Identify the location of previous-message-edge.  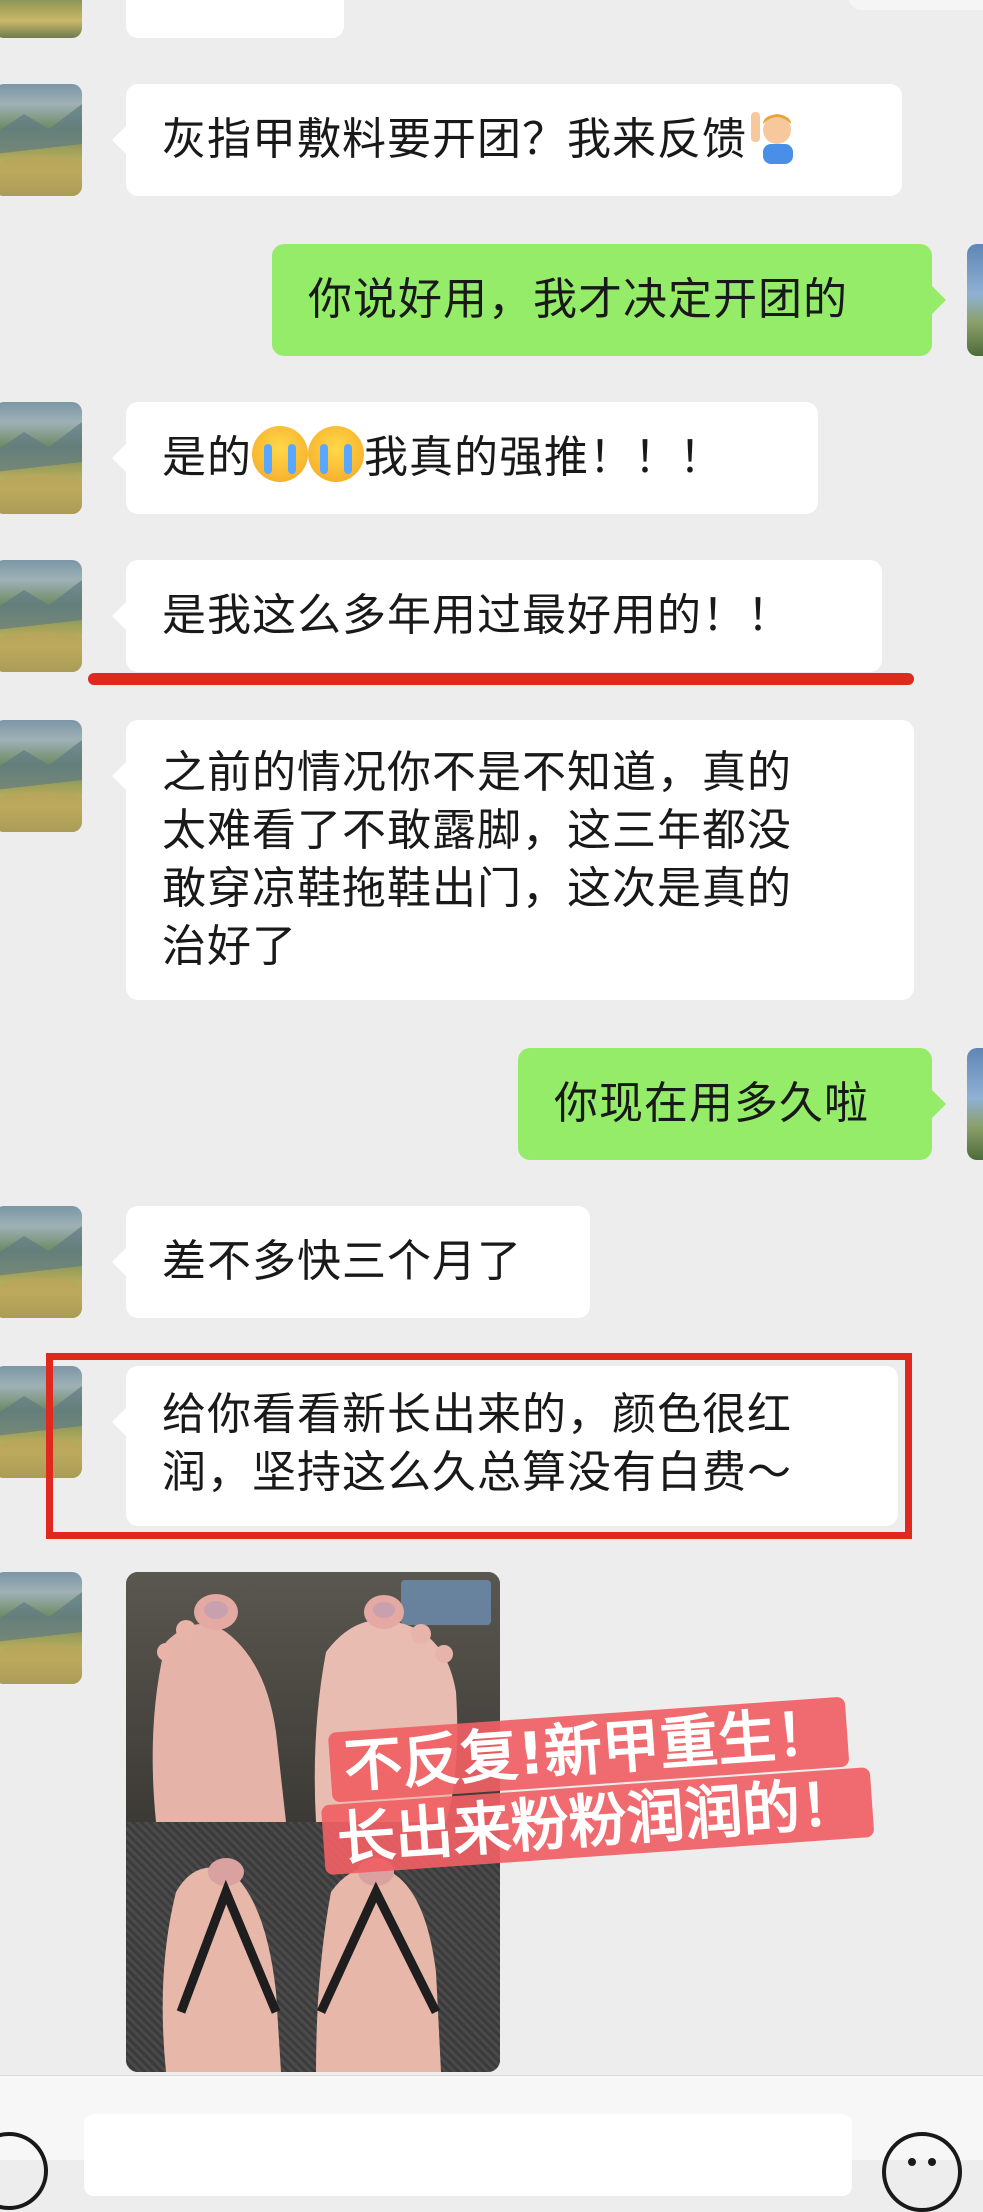
(915, 5).